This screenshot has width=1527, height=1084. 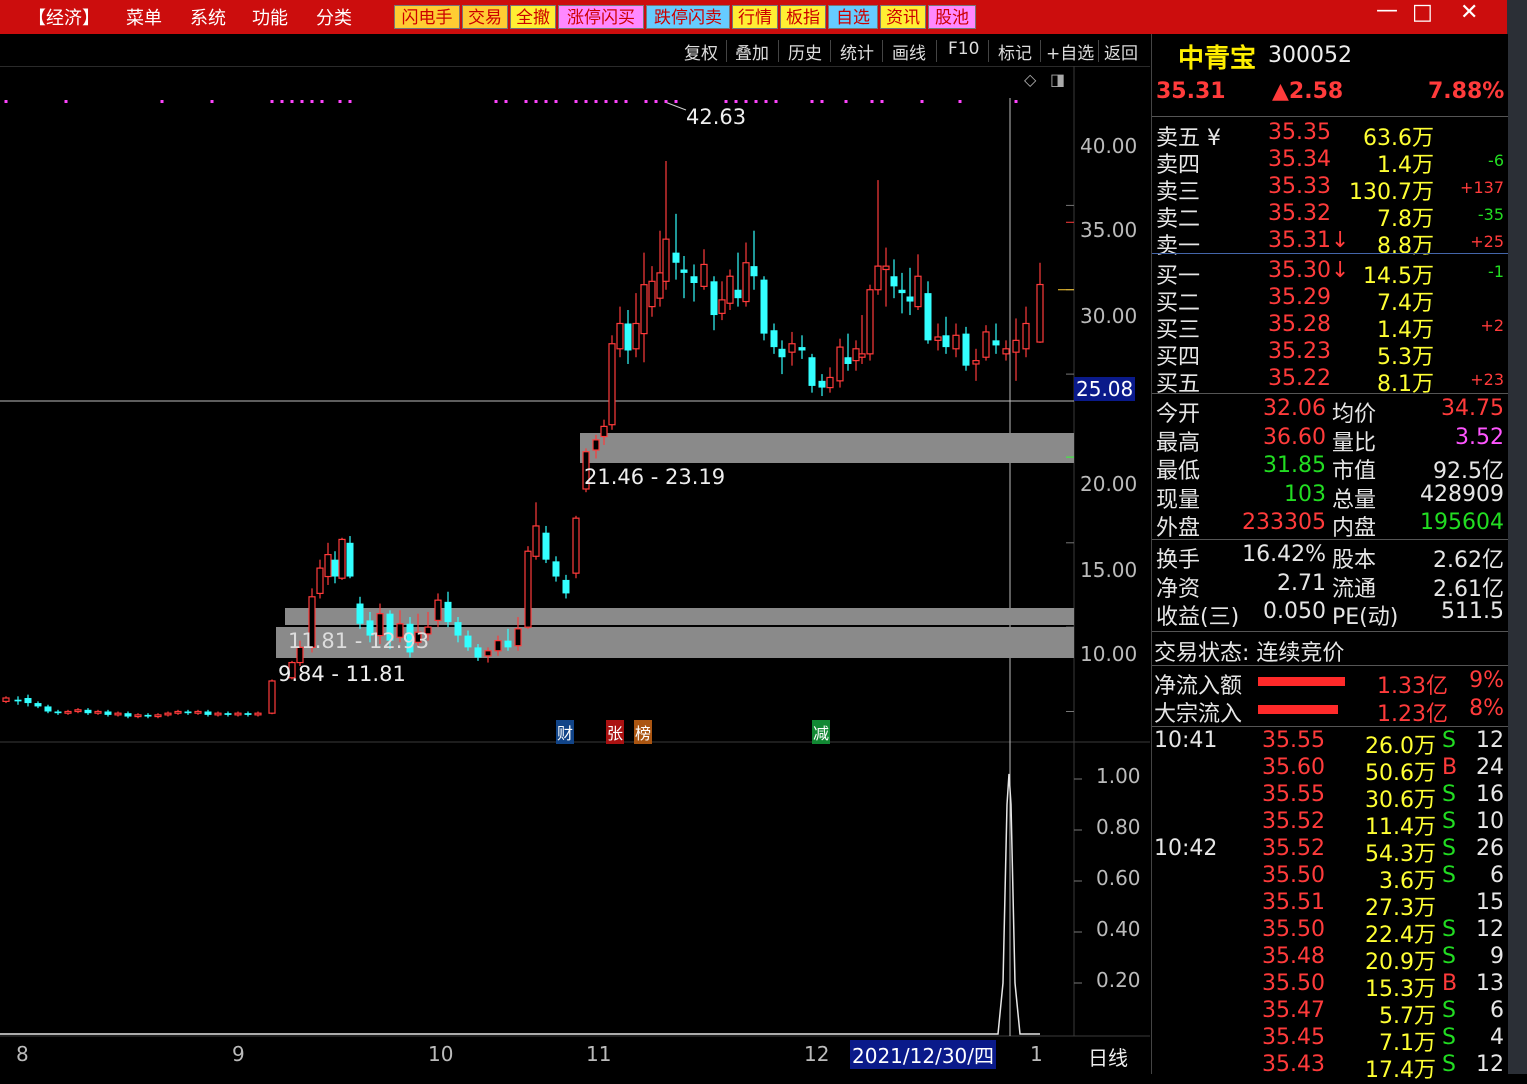 I want to click on menu-category: 分类, so click(x=334, y=17).